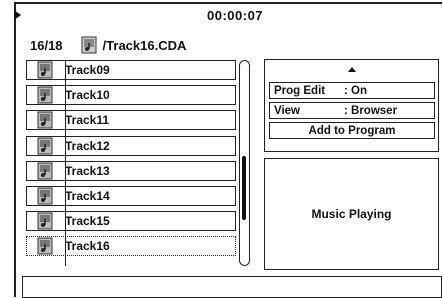  Describe the element at coordinates (244, 188) in the screenshot. I see `scrollbar-thumb` at that location.